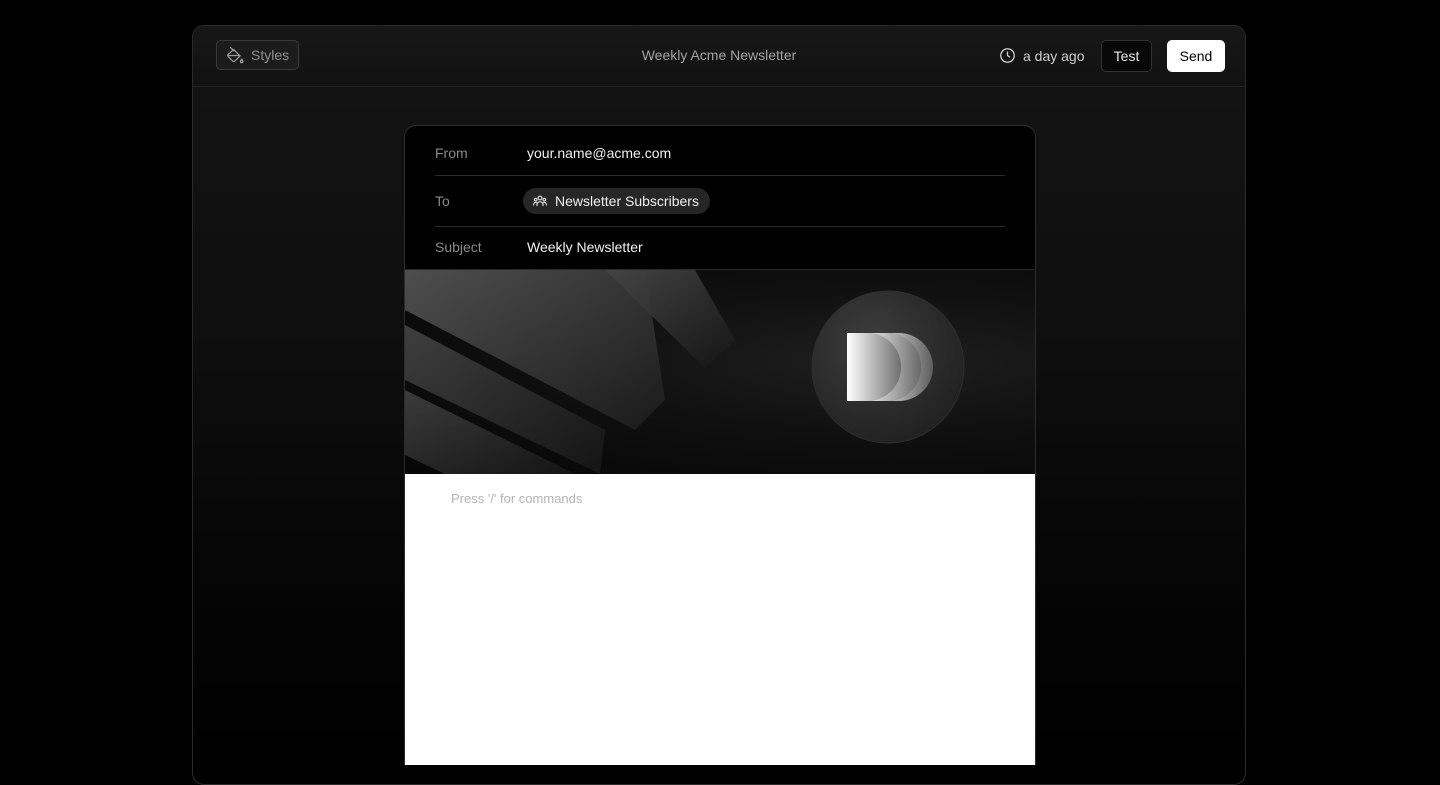 Image resolution: width=1440 pixels, height=785 pixels. What do you see at coordinates (442, 201) in the screenshot?
I see `to-label: To` at bounding box center [442, 201].